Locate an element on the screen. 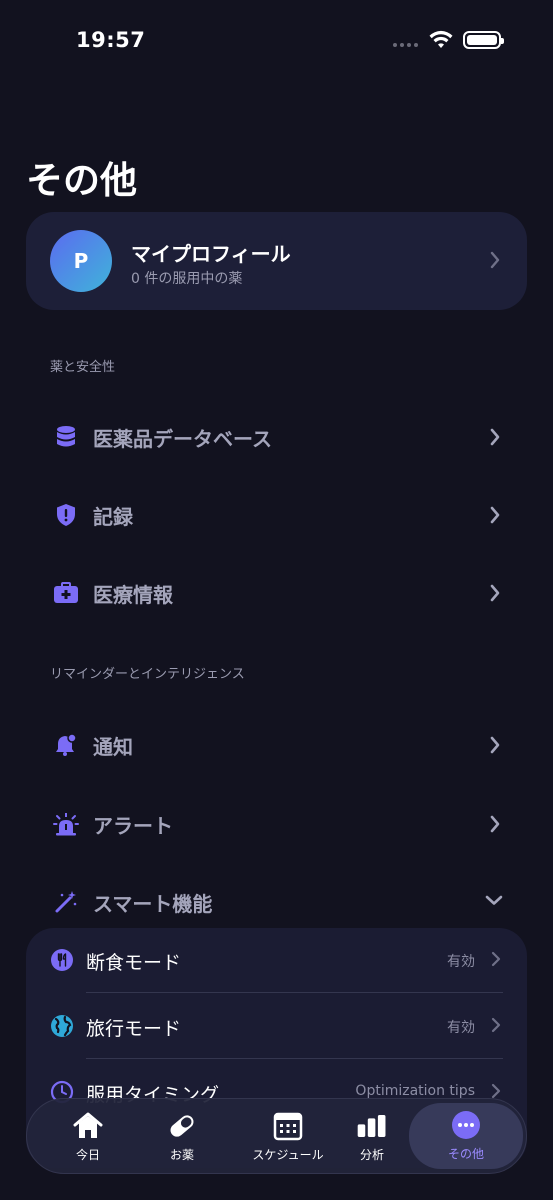 This screenshot has height=1200, width=553. menu-label: 記録 is located at coordinates (113, 517).